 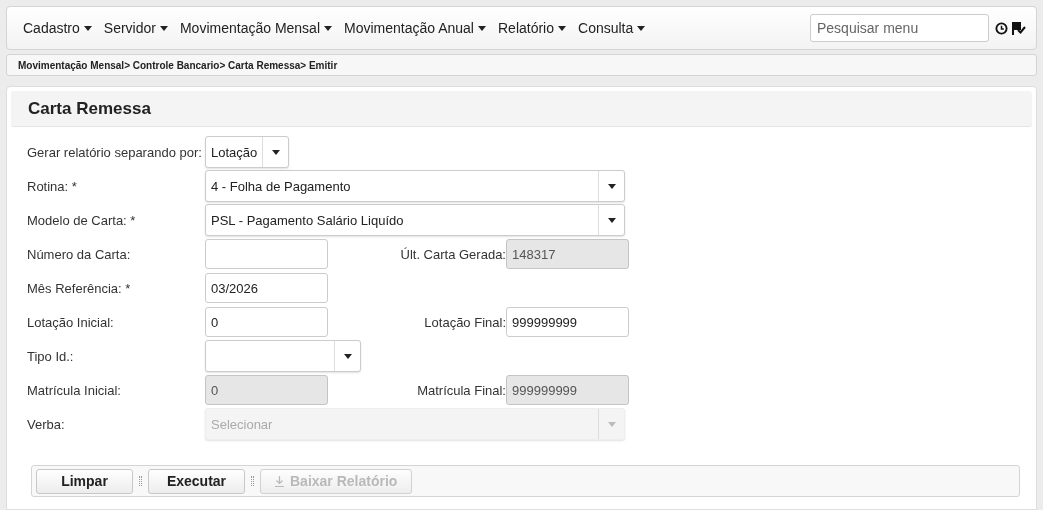 What do you see at coordinates (415, 220) in the screenshot?
I see `dropdown: PSL - Pagamento Salário Liquído` at bounding box center [415, 220].